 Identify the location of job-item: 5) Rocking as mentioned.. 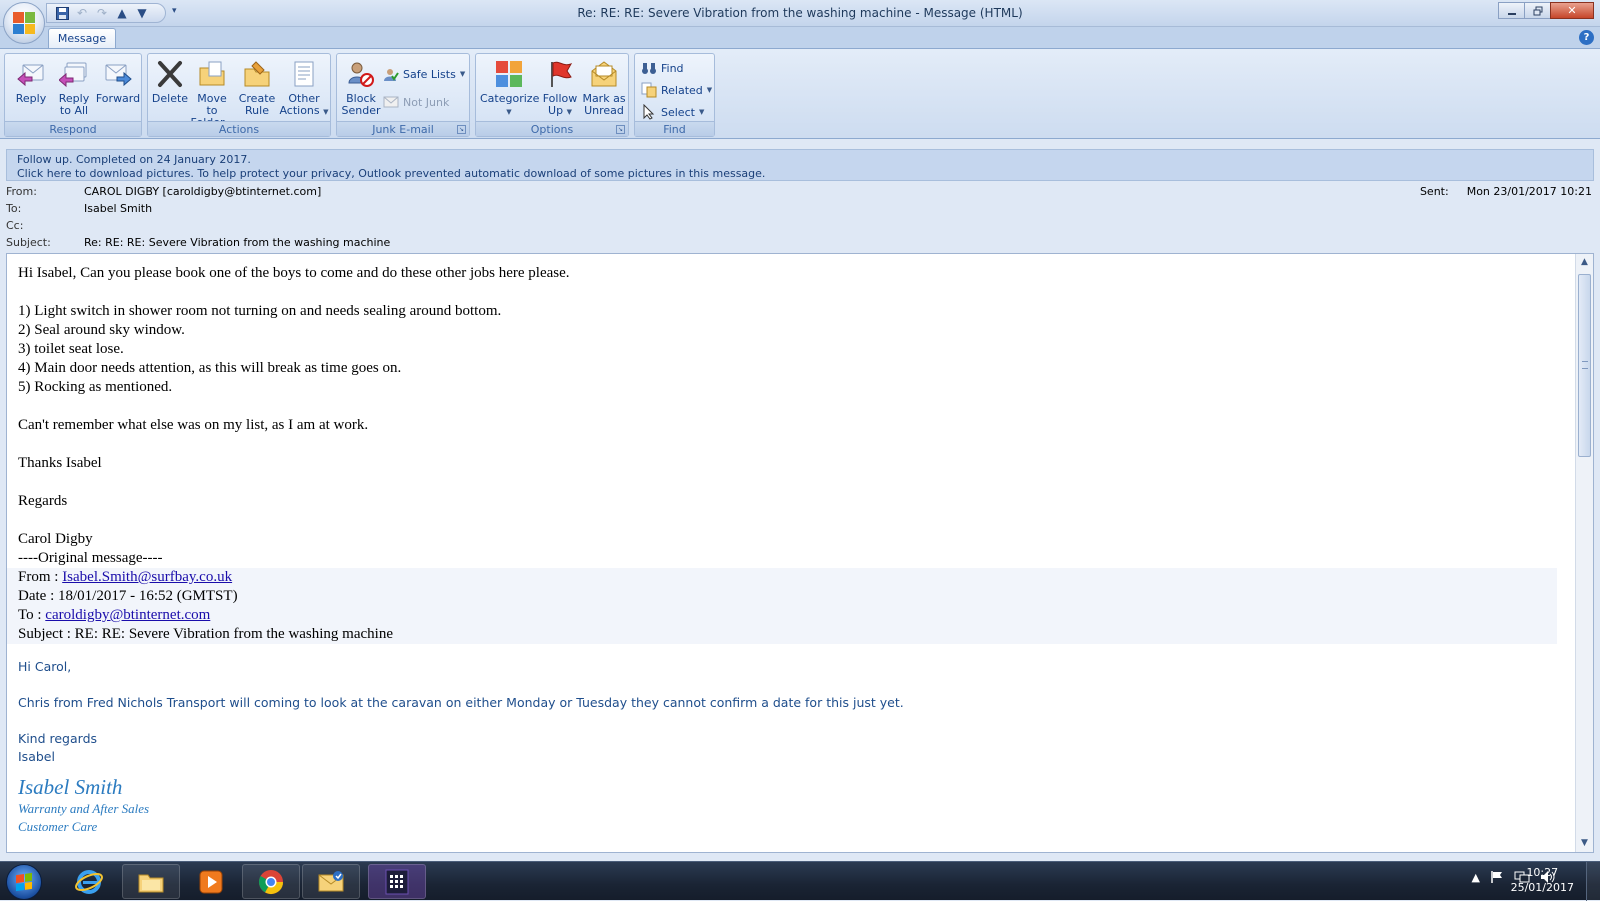
(95, 387).